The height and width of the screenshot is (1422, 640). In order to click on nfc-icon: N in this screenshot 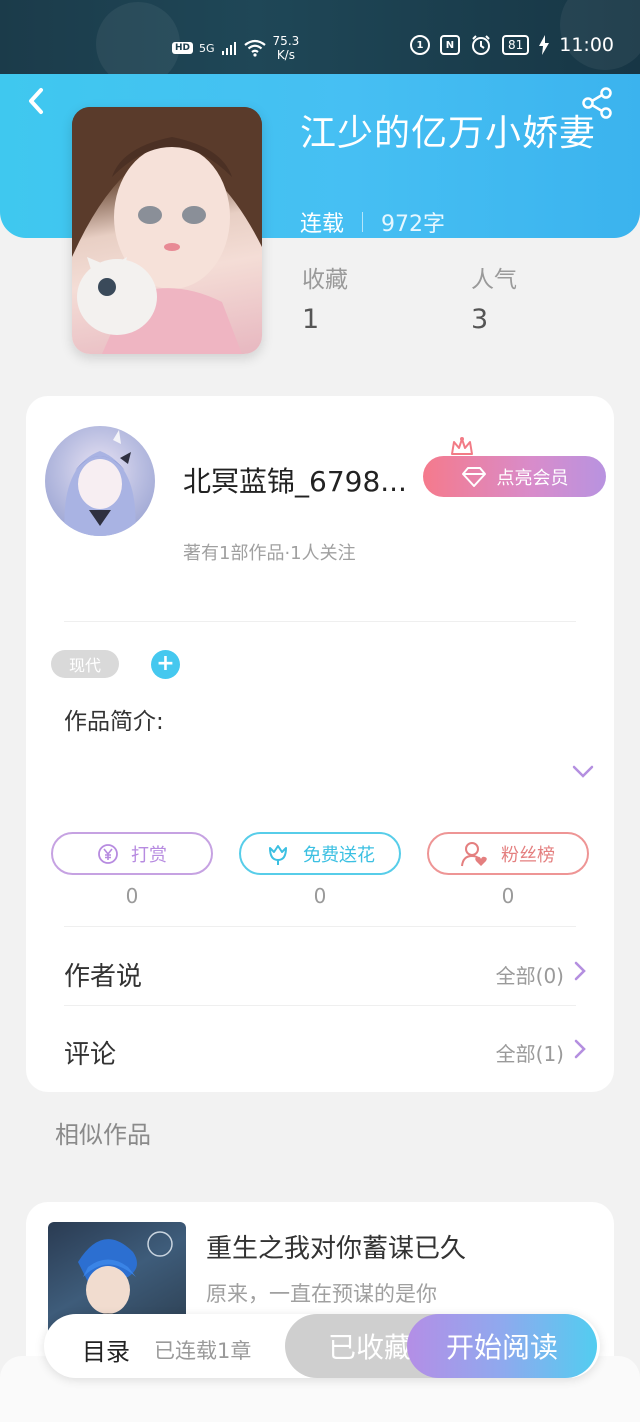, I will do `click(449, 45)`.